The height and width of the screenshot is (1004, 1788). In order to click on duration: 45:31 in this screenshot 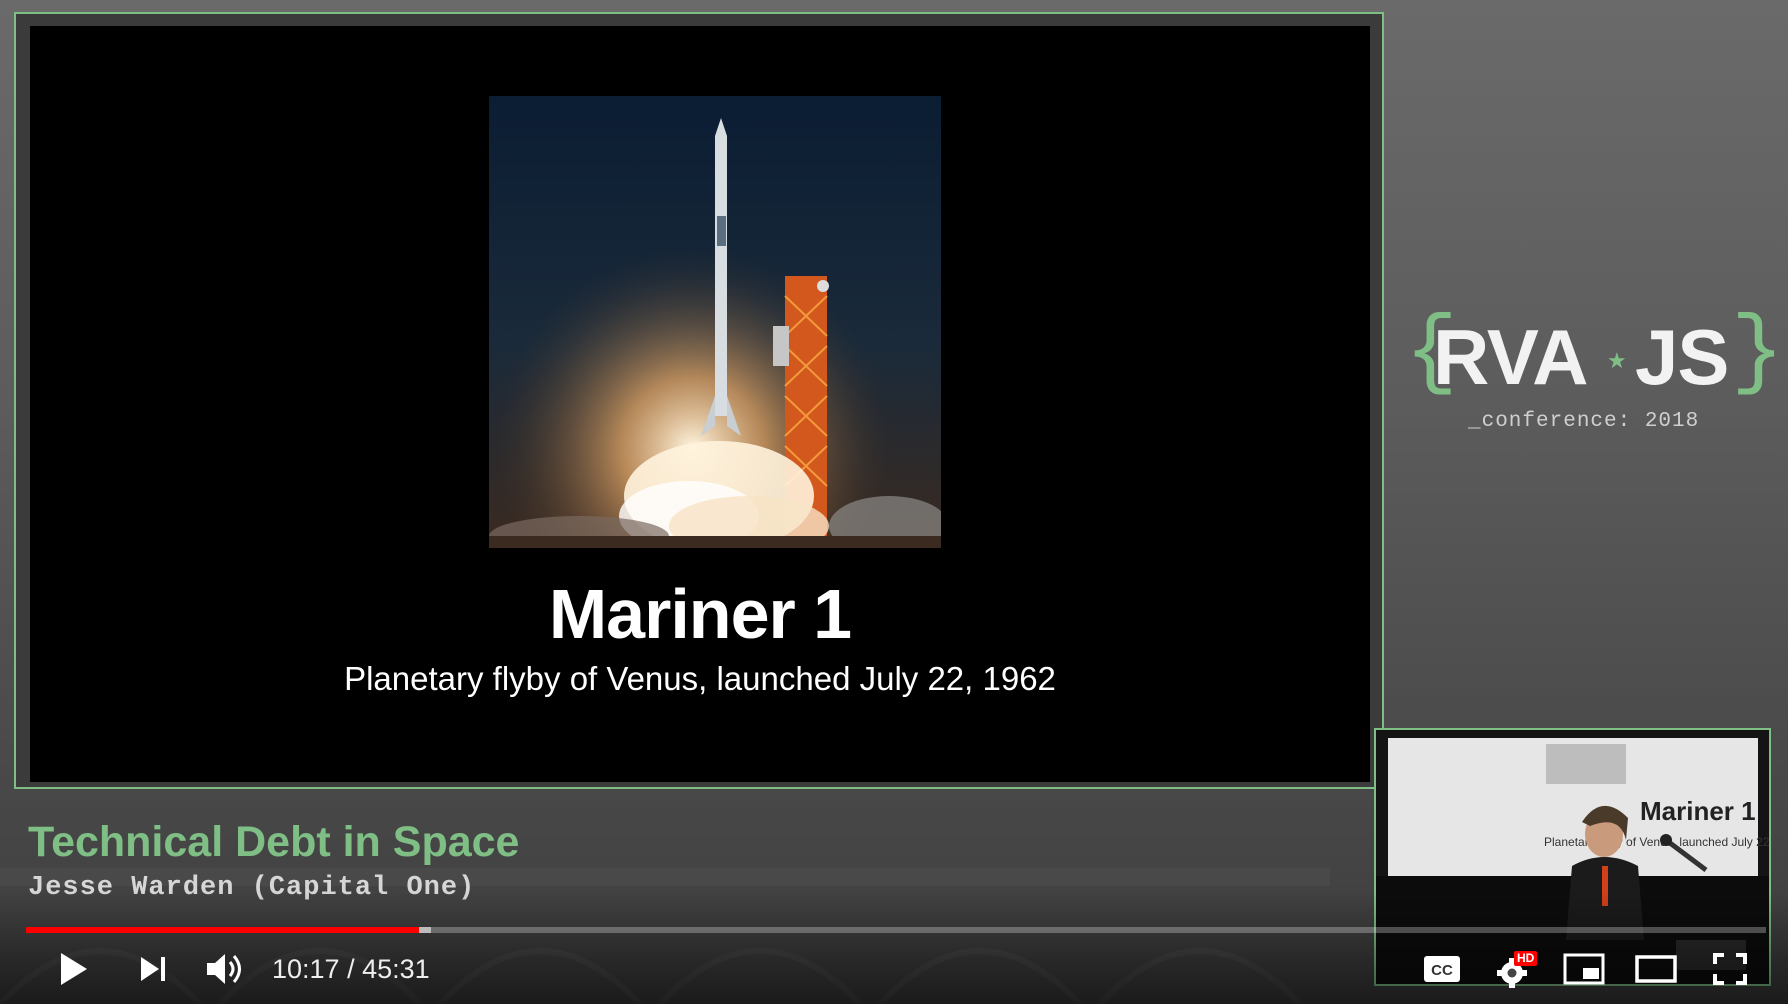, I will do `click(396, 969)`.